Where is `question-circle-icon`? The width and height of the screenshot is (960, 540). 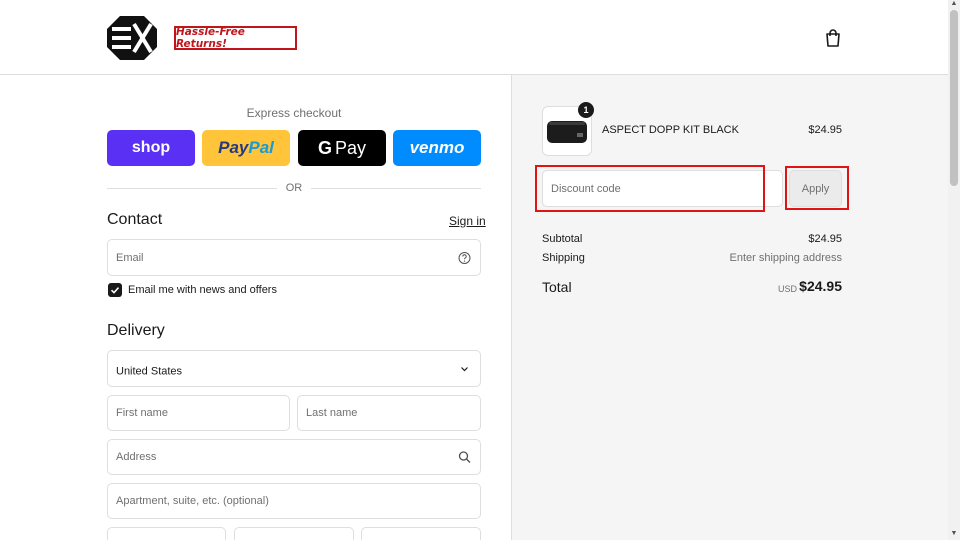
question-circle-icon is located at coordinates (464, 257).